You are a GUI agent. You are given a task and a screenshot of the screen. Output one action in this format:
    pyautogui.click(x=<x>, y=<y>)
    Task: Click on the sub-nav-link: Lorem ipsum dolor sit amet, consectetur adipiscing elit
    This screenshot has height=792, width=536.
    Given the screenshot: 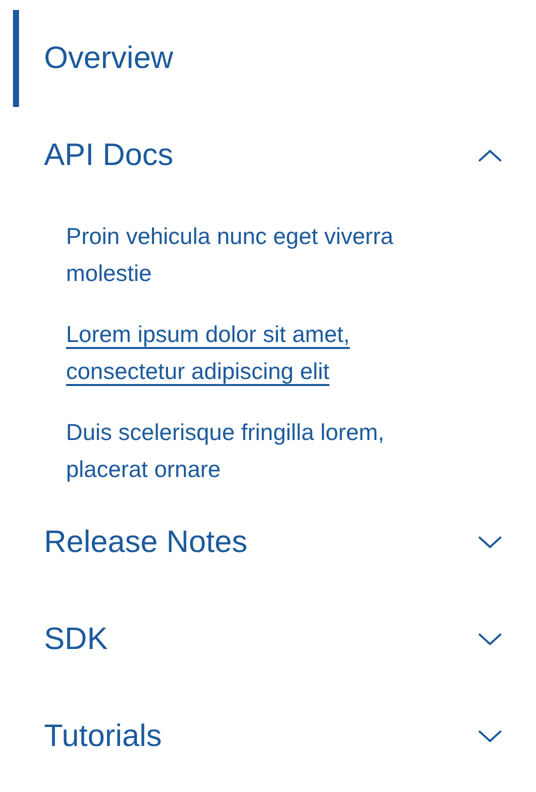 What is the action you would take?
    pyautogui.click(x=266, y=353)
    